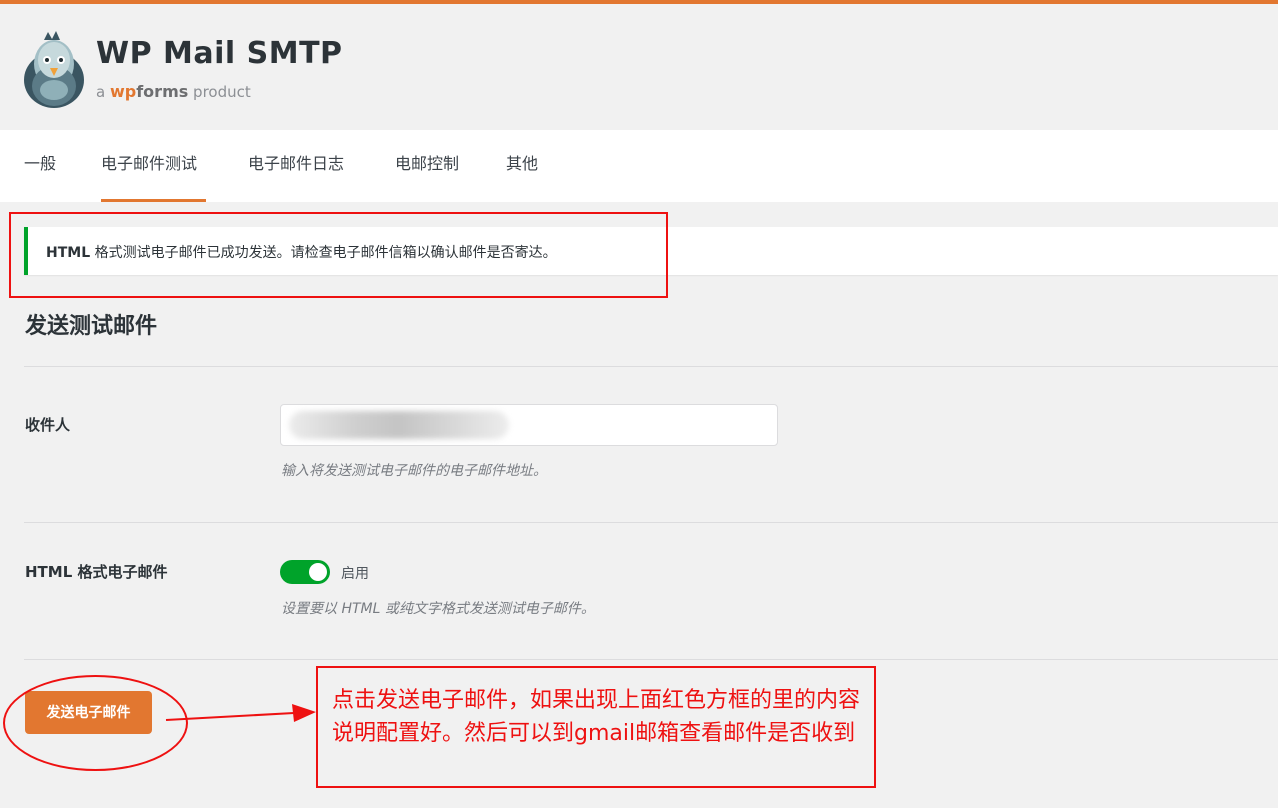 Image resolution: width=1278 pixels, height=808 pixels. I want to click on settings-tabs: 一般 电子邮件测试 电子邮件日志 电邮控制 其他, so click(639, 166).